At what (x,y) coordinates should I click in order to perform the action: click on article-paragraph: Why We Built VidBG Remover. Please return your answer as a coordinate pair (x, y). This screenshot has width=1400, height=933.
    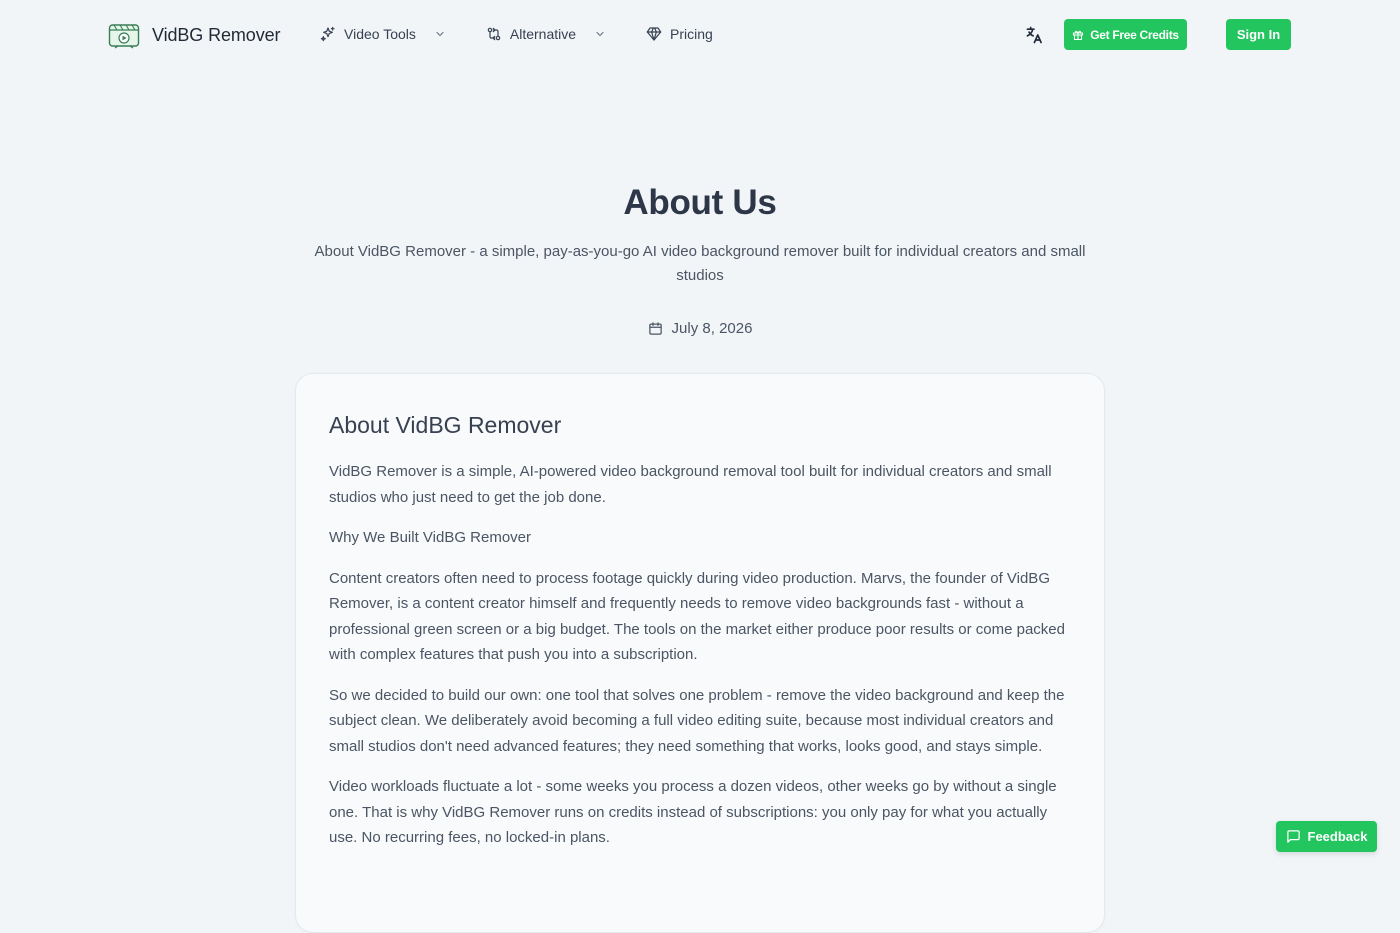
    Looking at the image, I should click on (430, 537).